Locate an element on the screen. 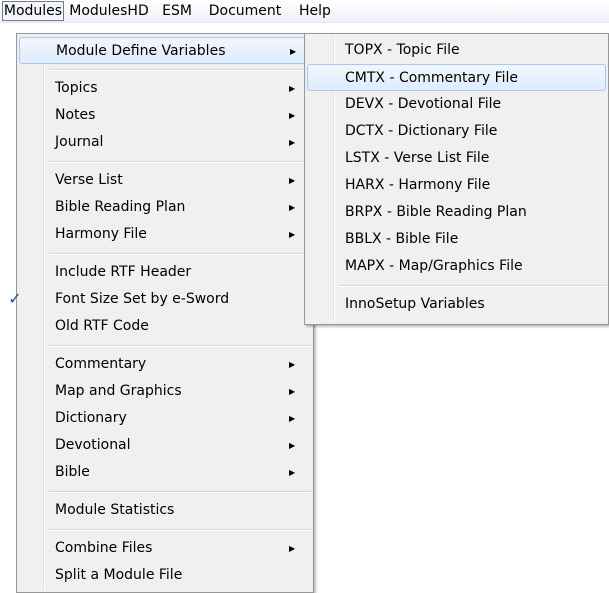 Image resolution: width=609 pixels, height=593 pixels. menu-item-old-rtf-code: Old RTF Code is located at coordinates (165, 326).